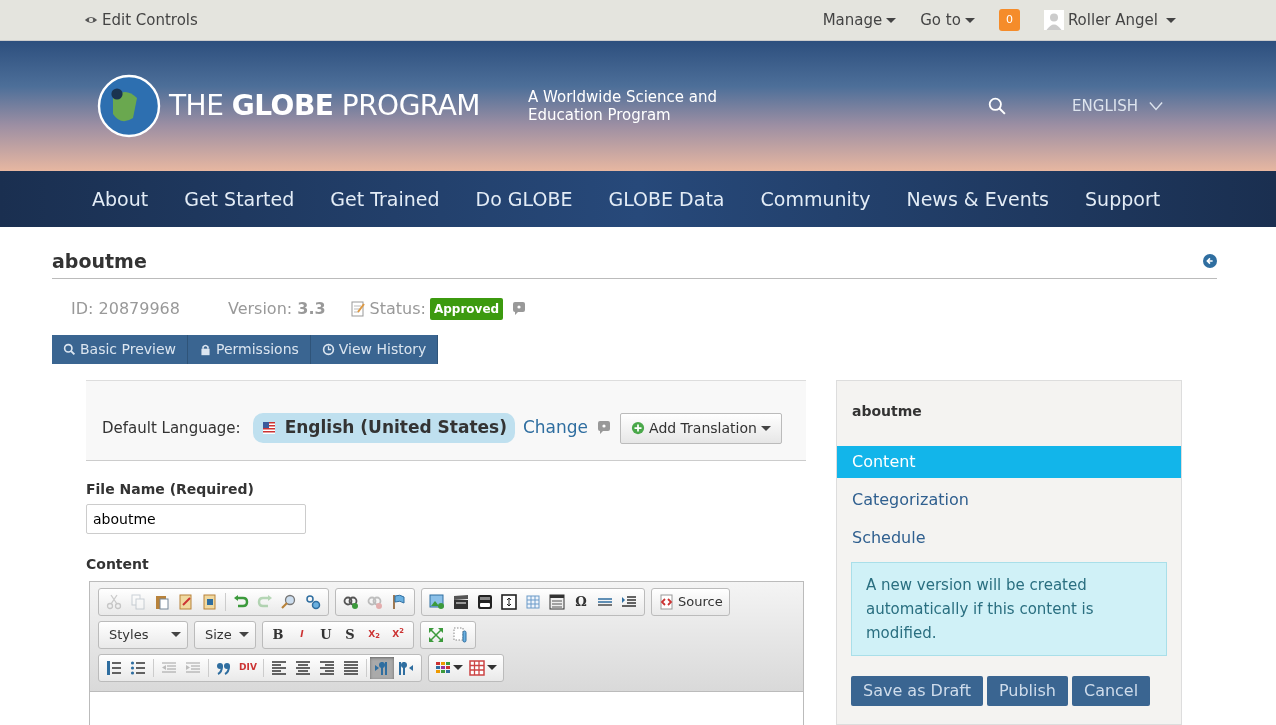  I want to click on sidebar-button: Publish, so click(1027, 690).